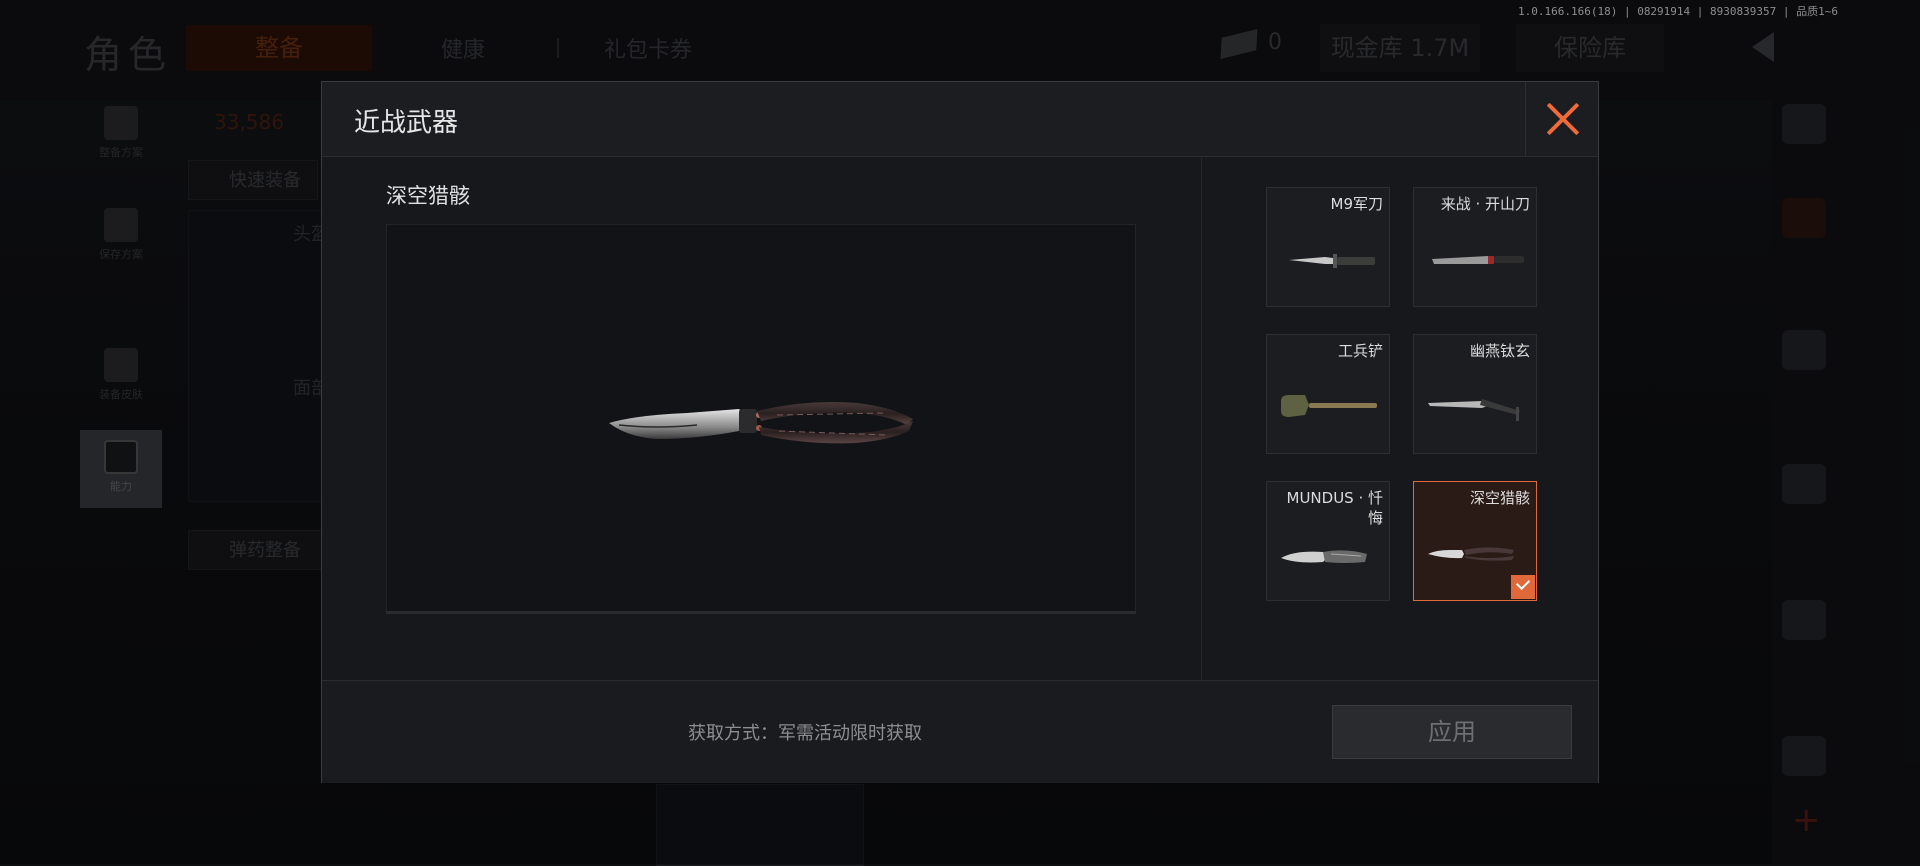  What do you see at coordinates (1332, 261) in the screenshot?
I see `bayonet-icon` at bounding box center [1332, 261].